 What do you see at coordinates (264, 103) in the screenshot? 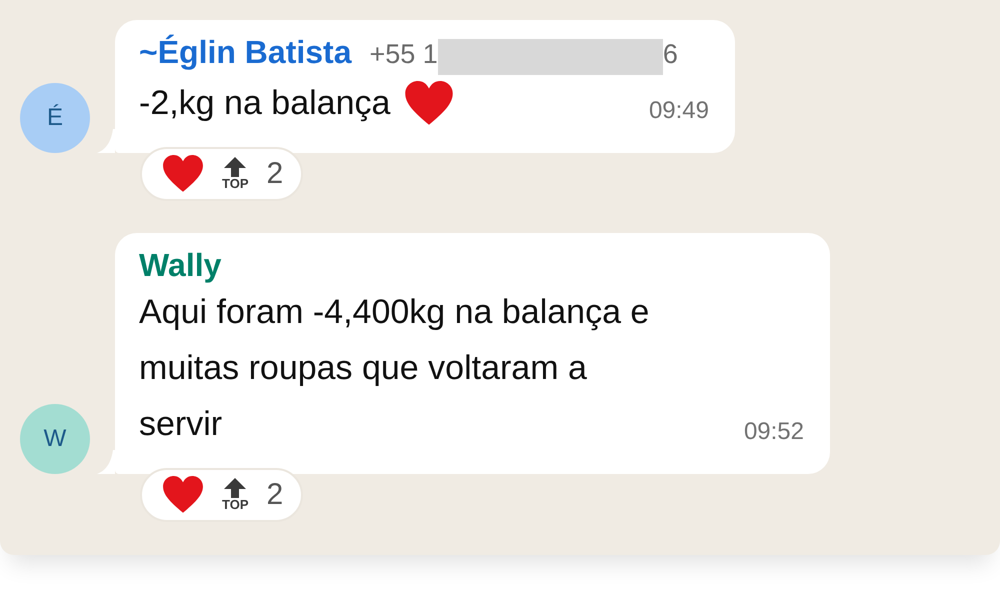
I see `message-text: -2,kg na balança` at bounding box center [264, 103].